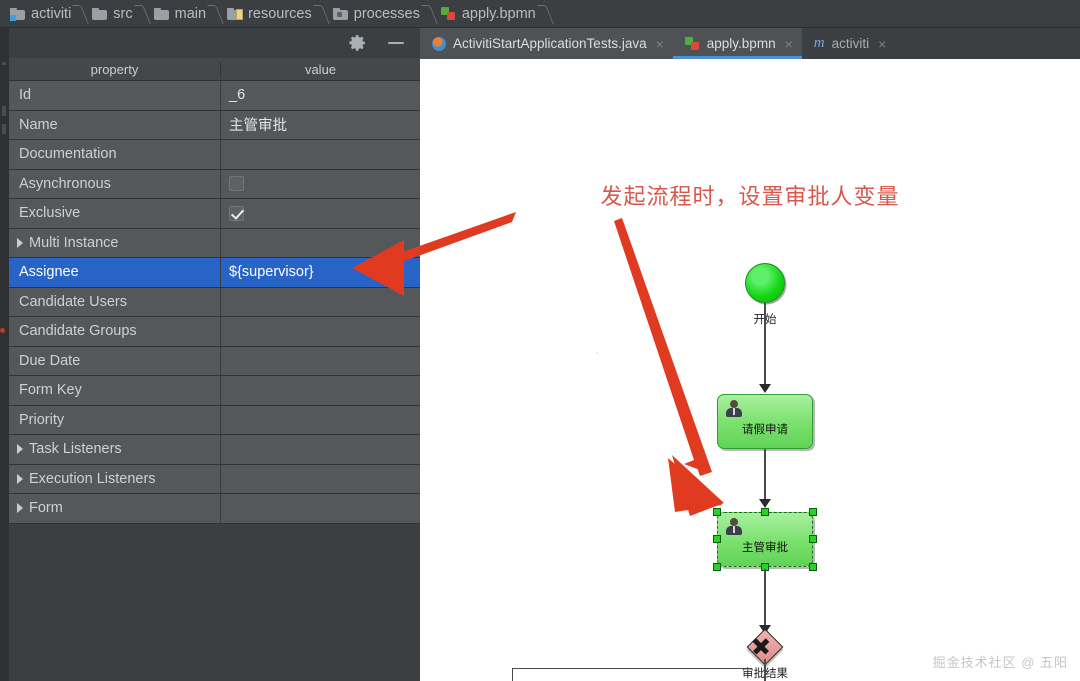 This screenshot has height=681, width=1080. I want to click on table-row: Candidate Groups, so click(214, 332).